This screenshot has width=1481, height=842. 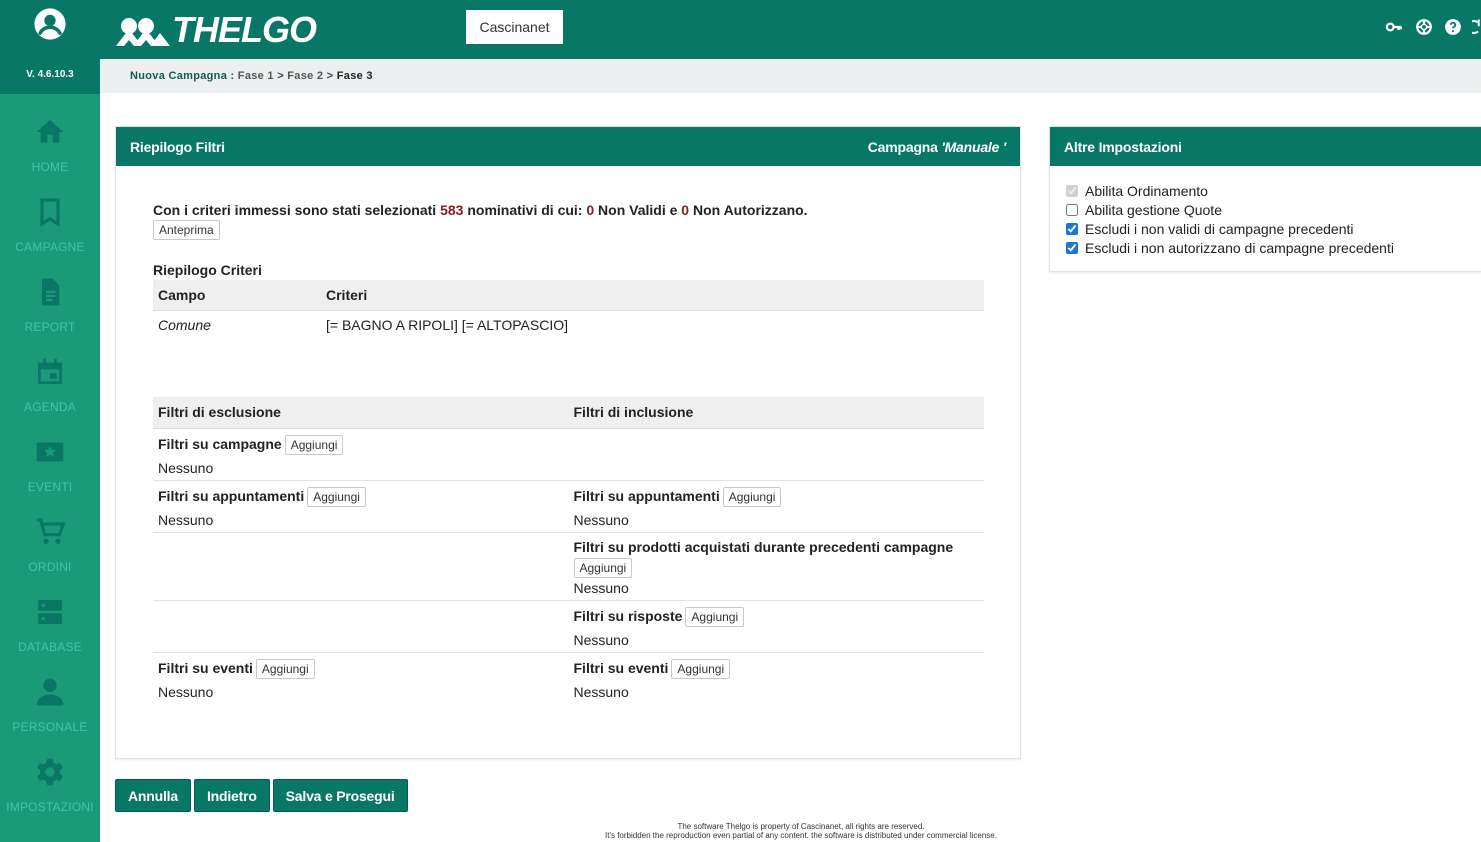 I want to click on logo-mark-icon, so click(x=143, y=32).